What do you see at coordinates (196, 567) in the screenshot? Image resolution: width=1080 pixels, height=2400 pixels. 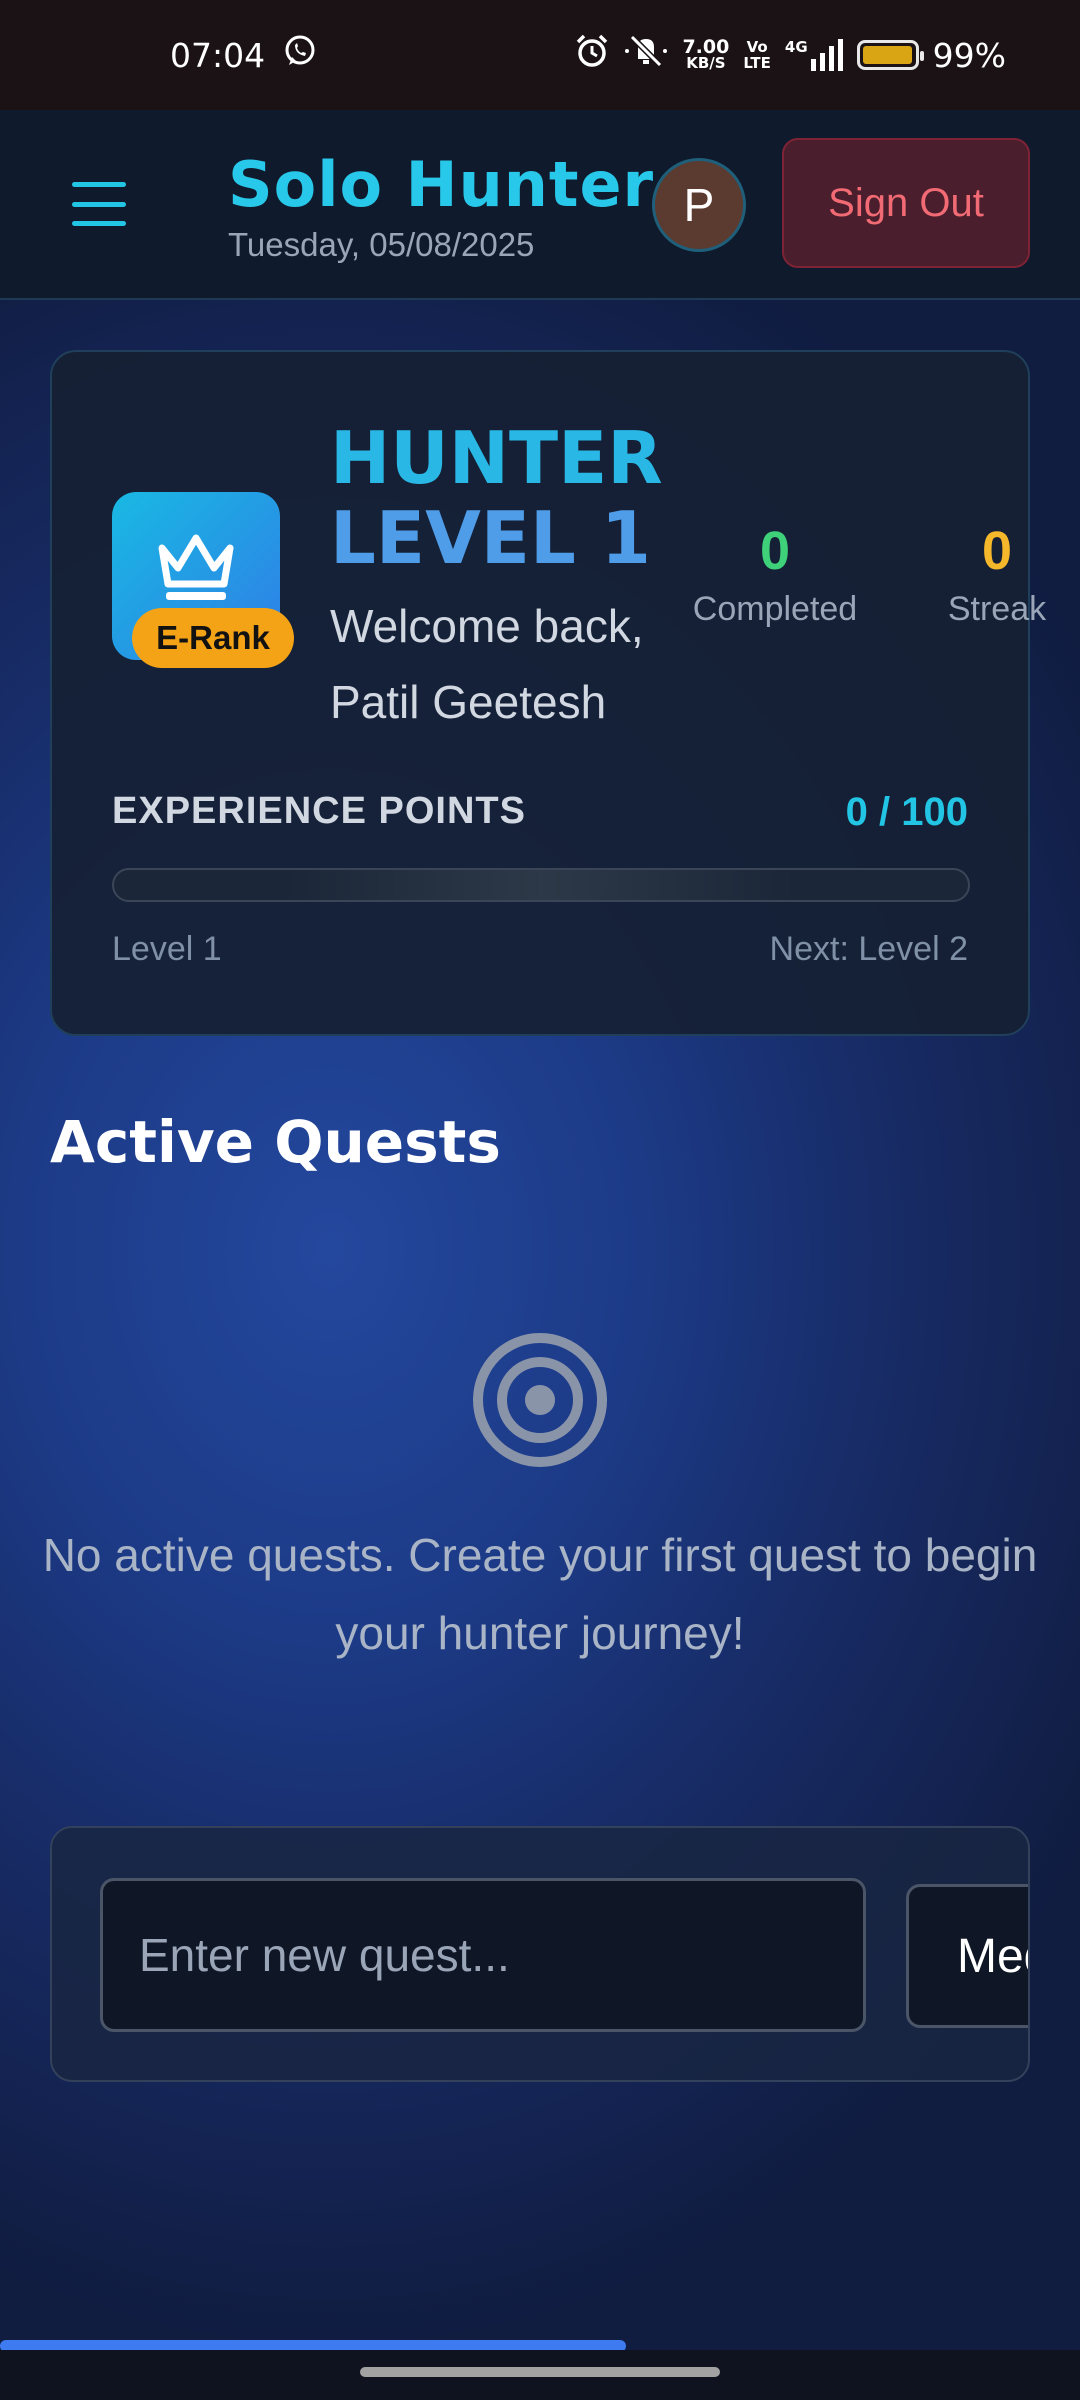 I see `crown-icon` at bounding box center [196, 567].